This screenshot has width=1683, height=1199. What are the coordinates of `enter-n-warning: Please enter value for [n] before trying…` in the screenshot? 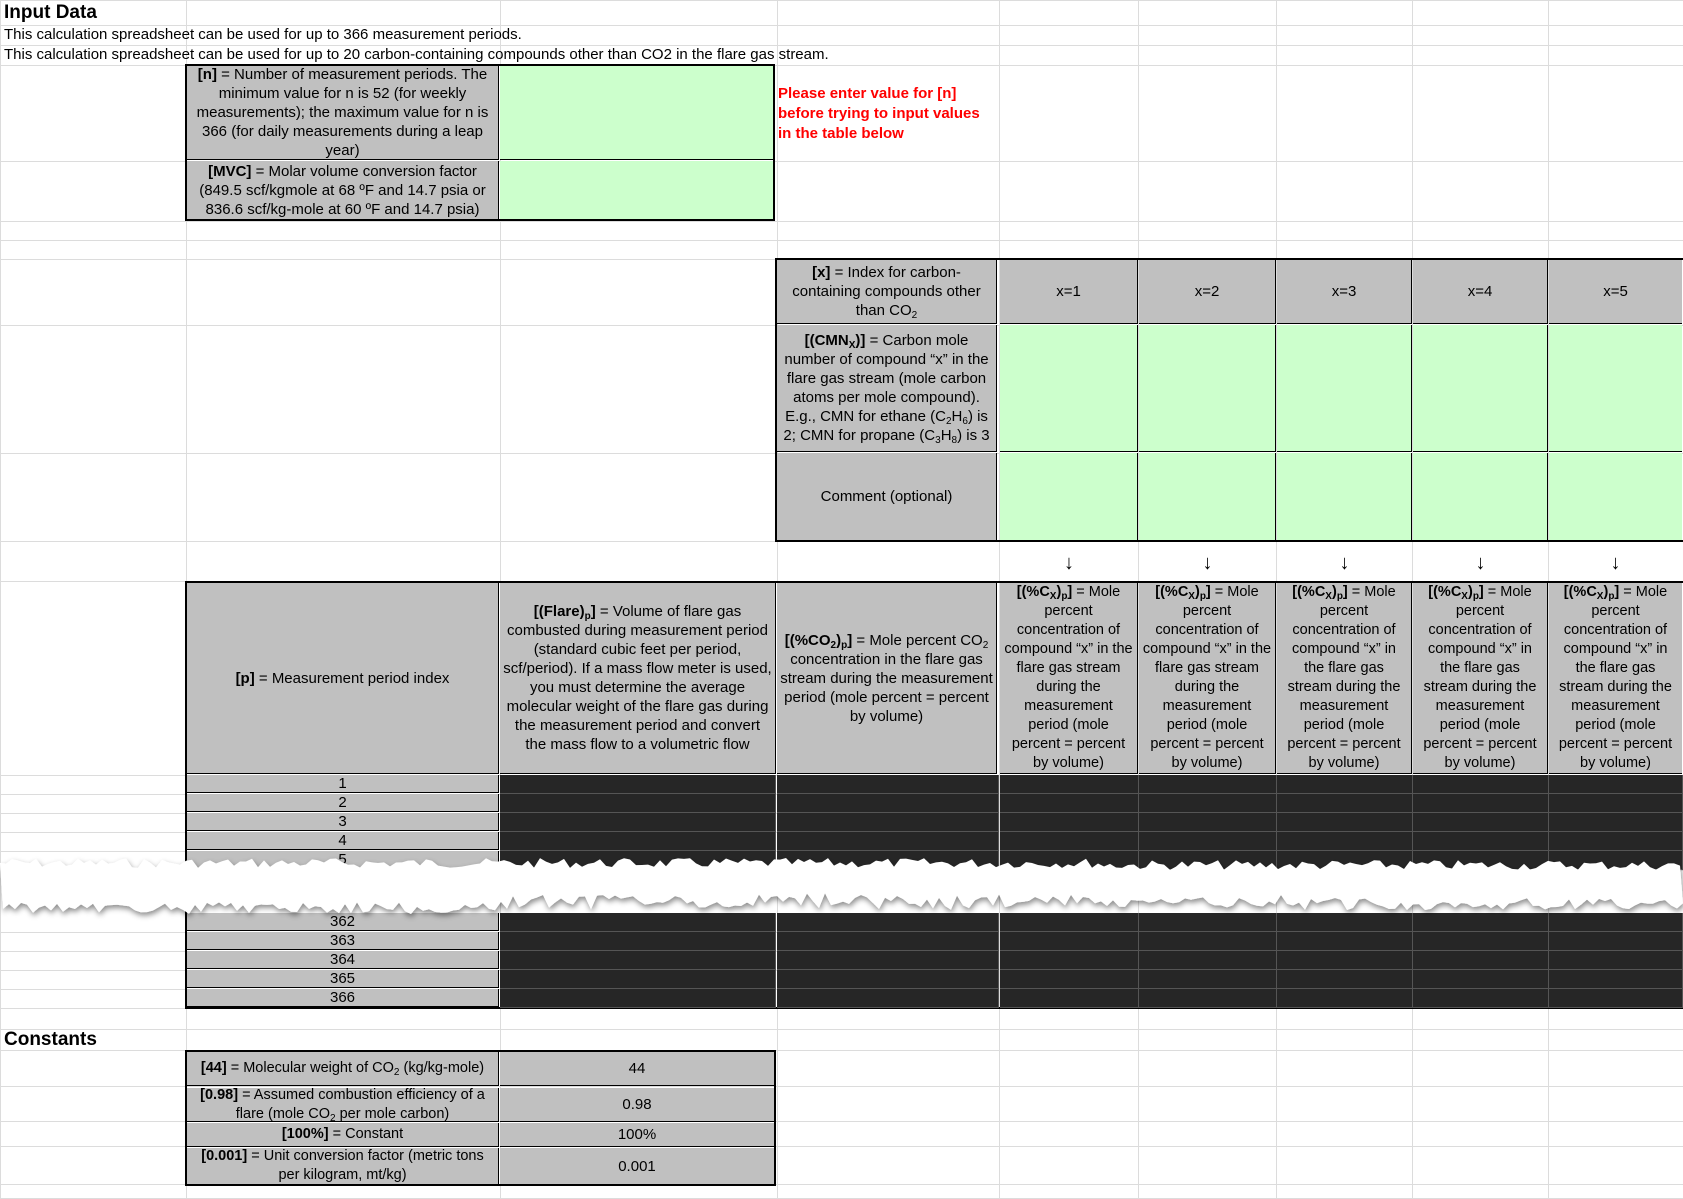 It's located at (879, 113).